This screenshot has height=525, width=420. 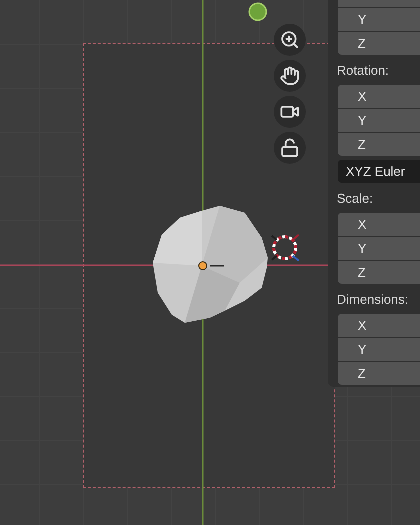 I want to click on section-label: Scale:, so click(x=355, y=199).